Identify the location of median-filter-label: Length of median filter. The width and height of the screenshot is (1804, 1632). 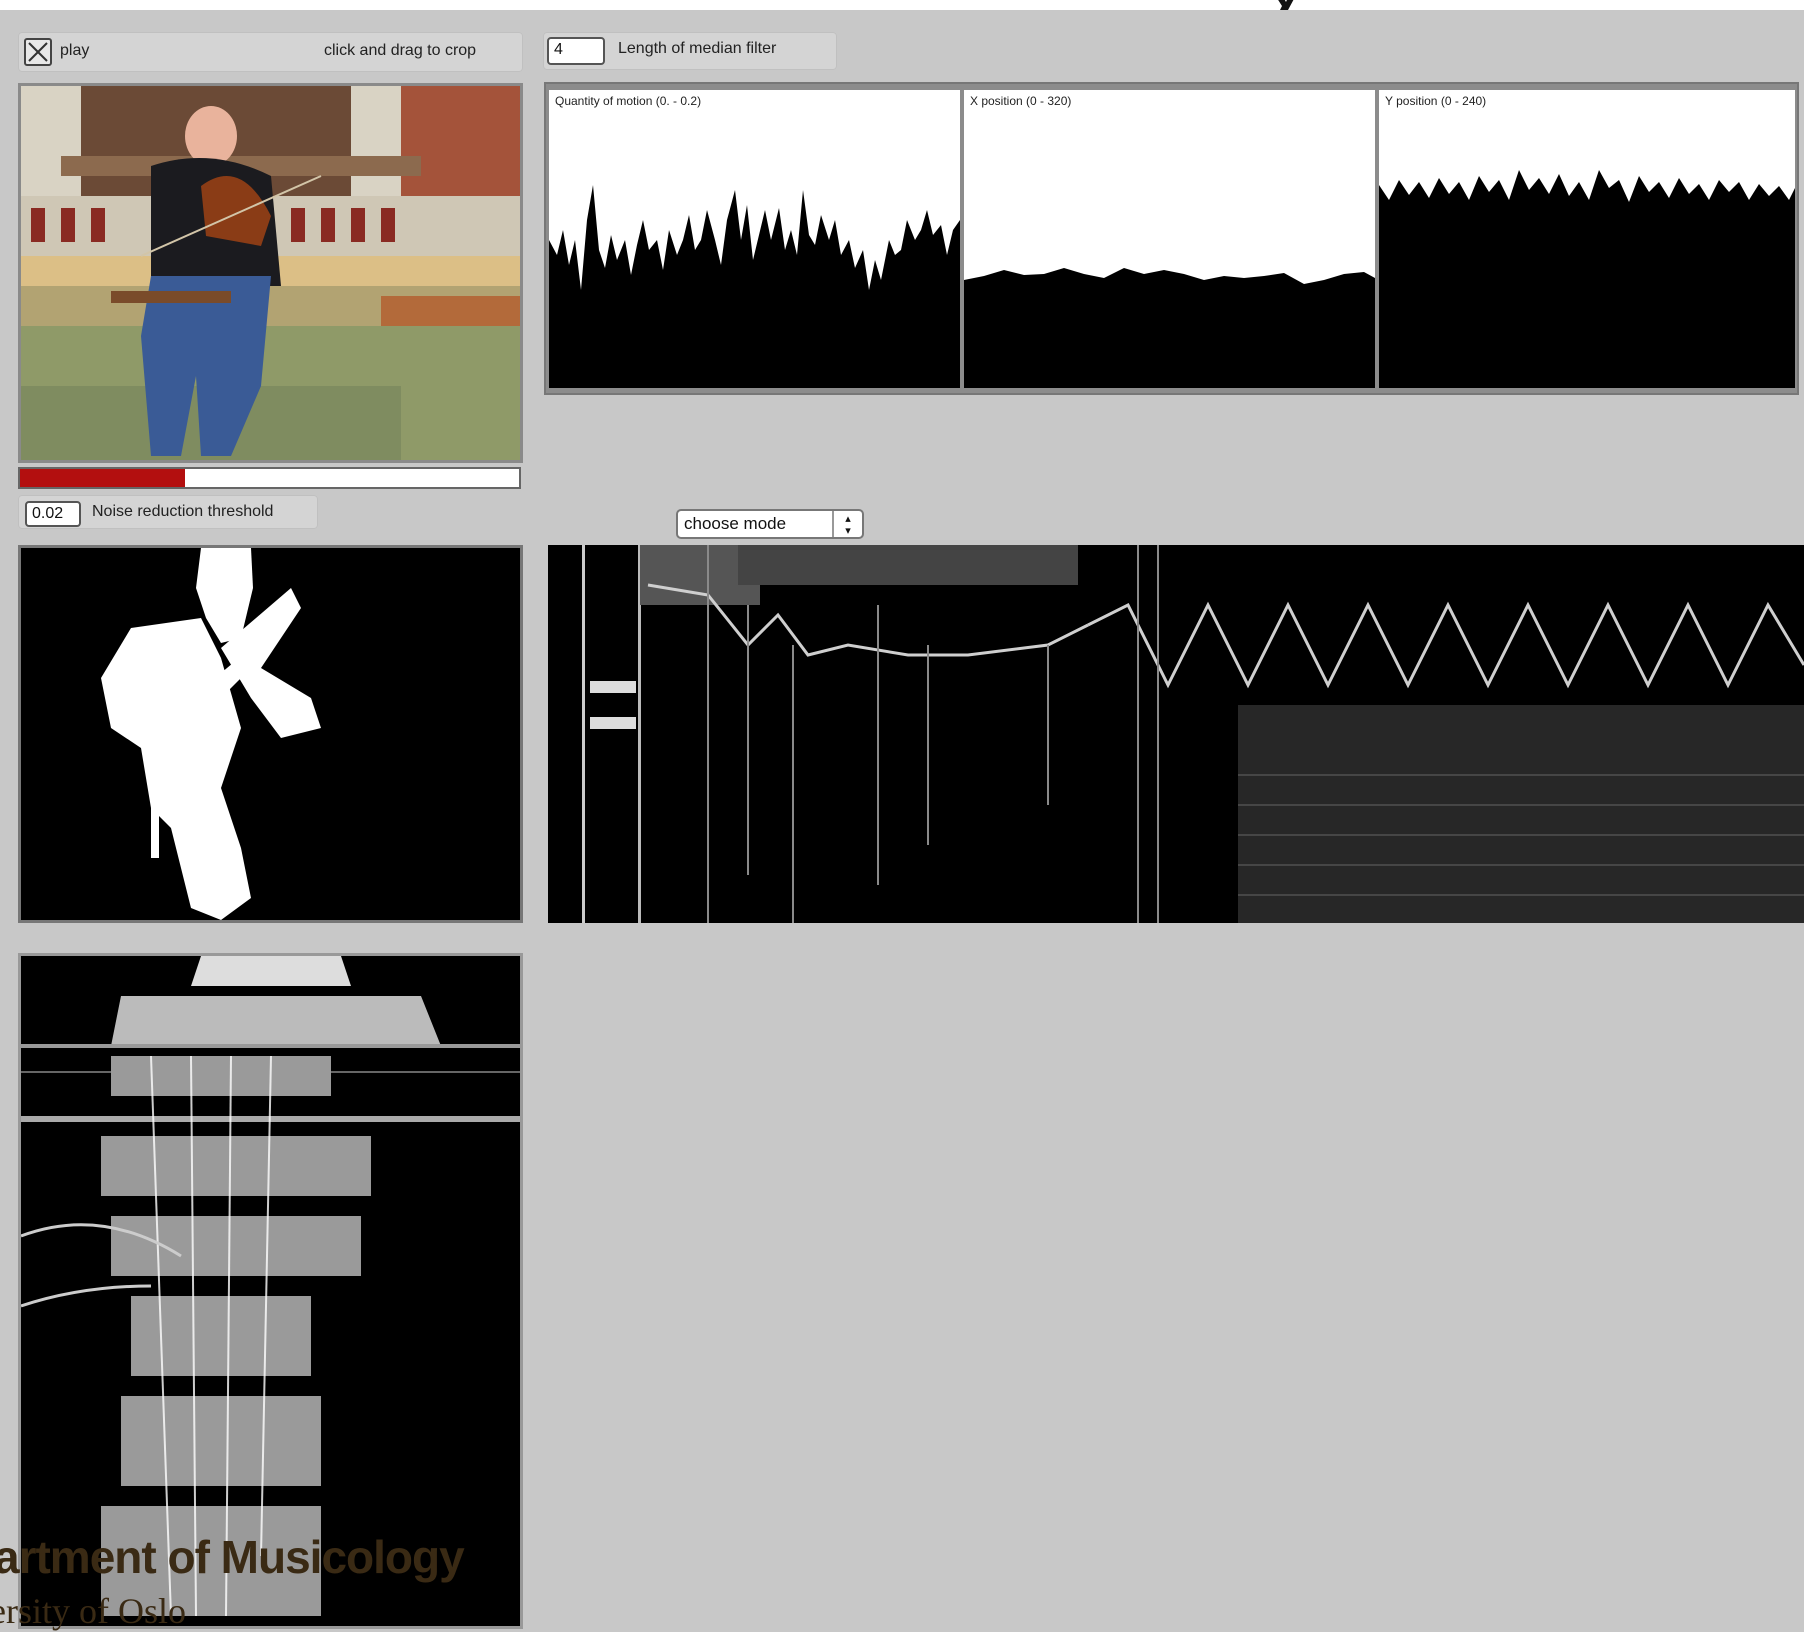
(697, 48).